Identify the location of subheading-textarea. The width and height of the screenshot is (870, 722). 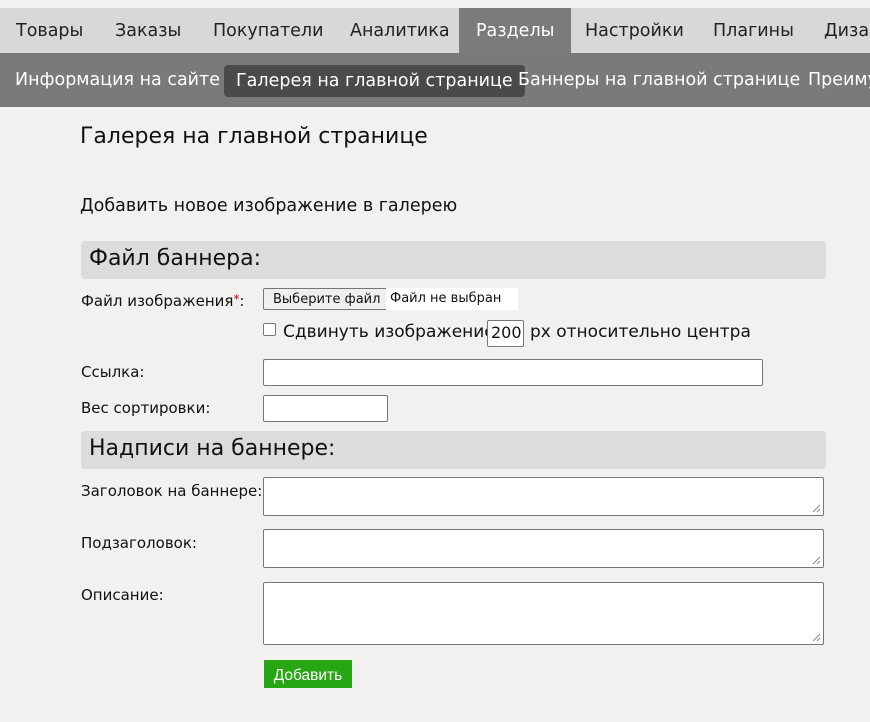
(543, 548).